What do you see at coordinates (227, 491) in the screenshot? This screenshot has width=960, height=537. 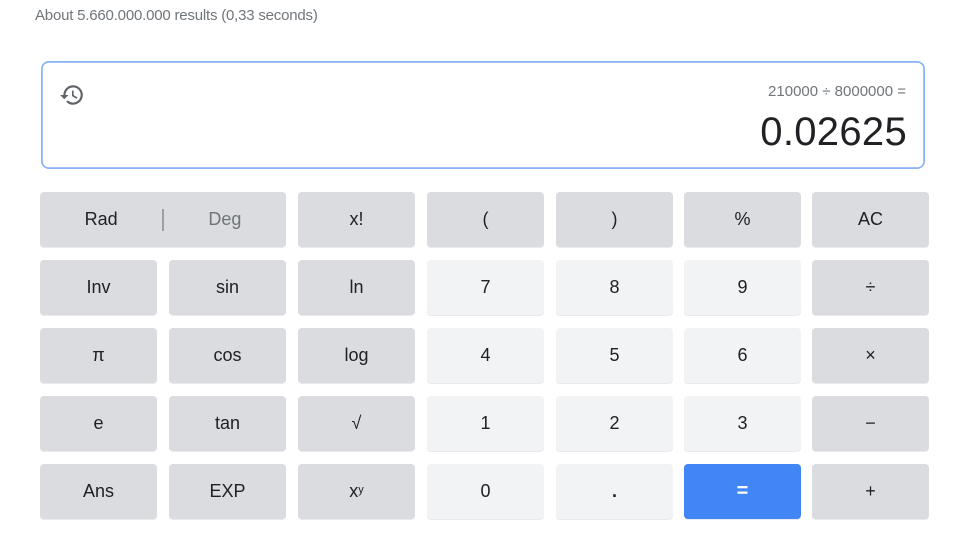 I see `exp-button: EXP` at bounding box center [227, 491].